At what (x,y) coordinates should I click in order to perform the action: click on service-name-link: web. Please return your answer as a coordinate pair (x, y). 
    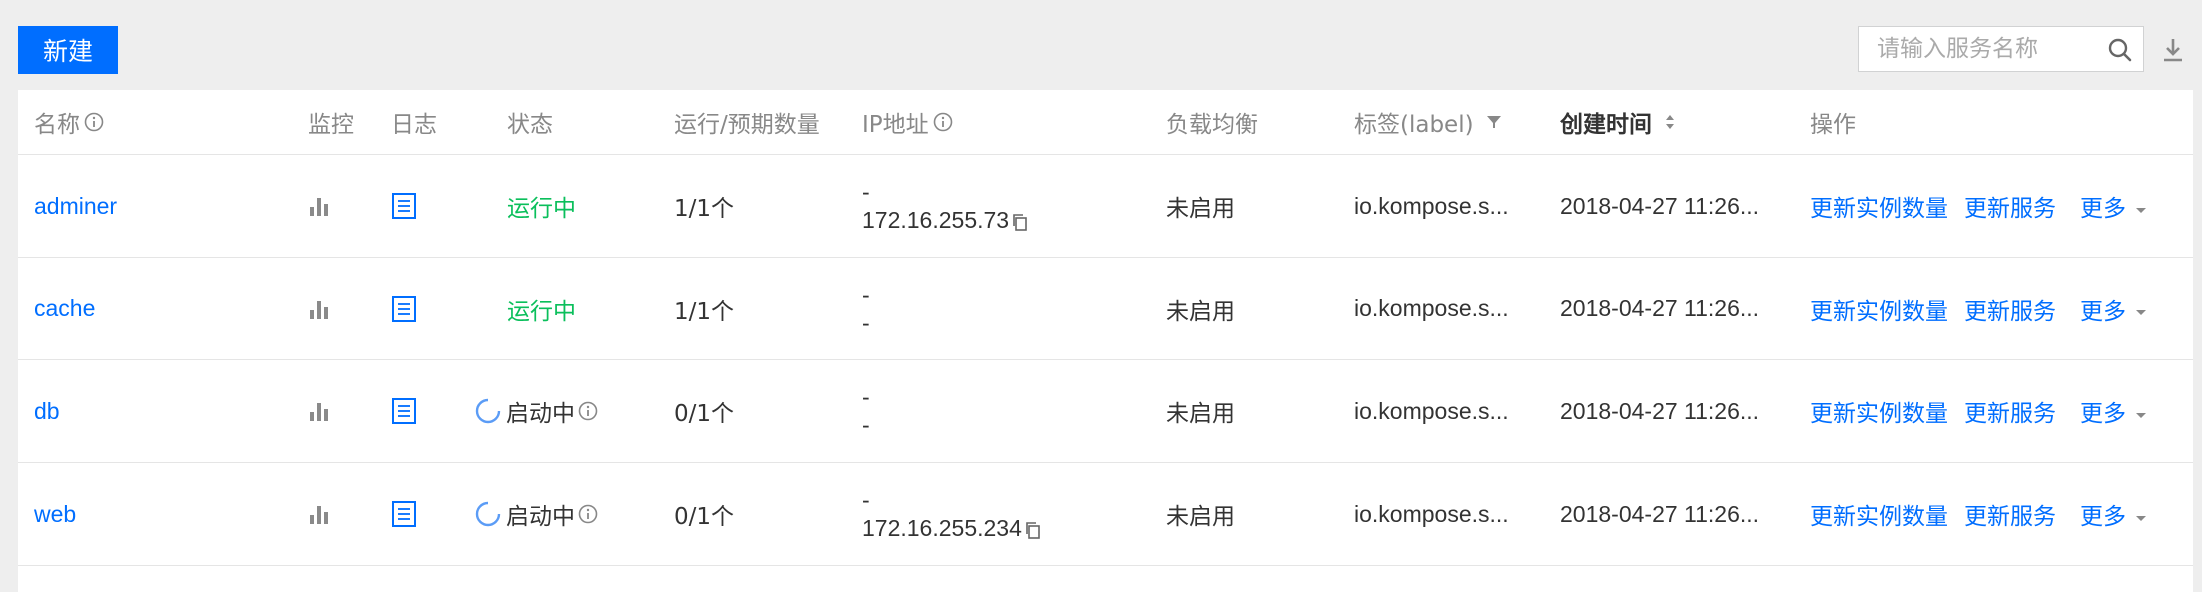
    Looking at the image, I should click on (55, 514).